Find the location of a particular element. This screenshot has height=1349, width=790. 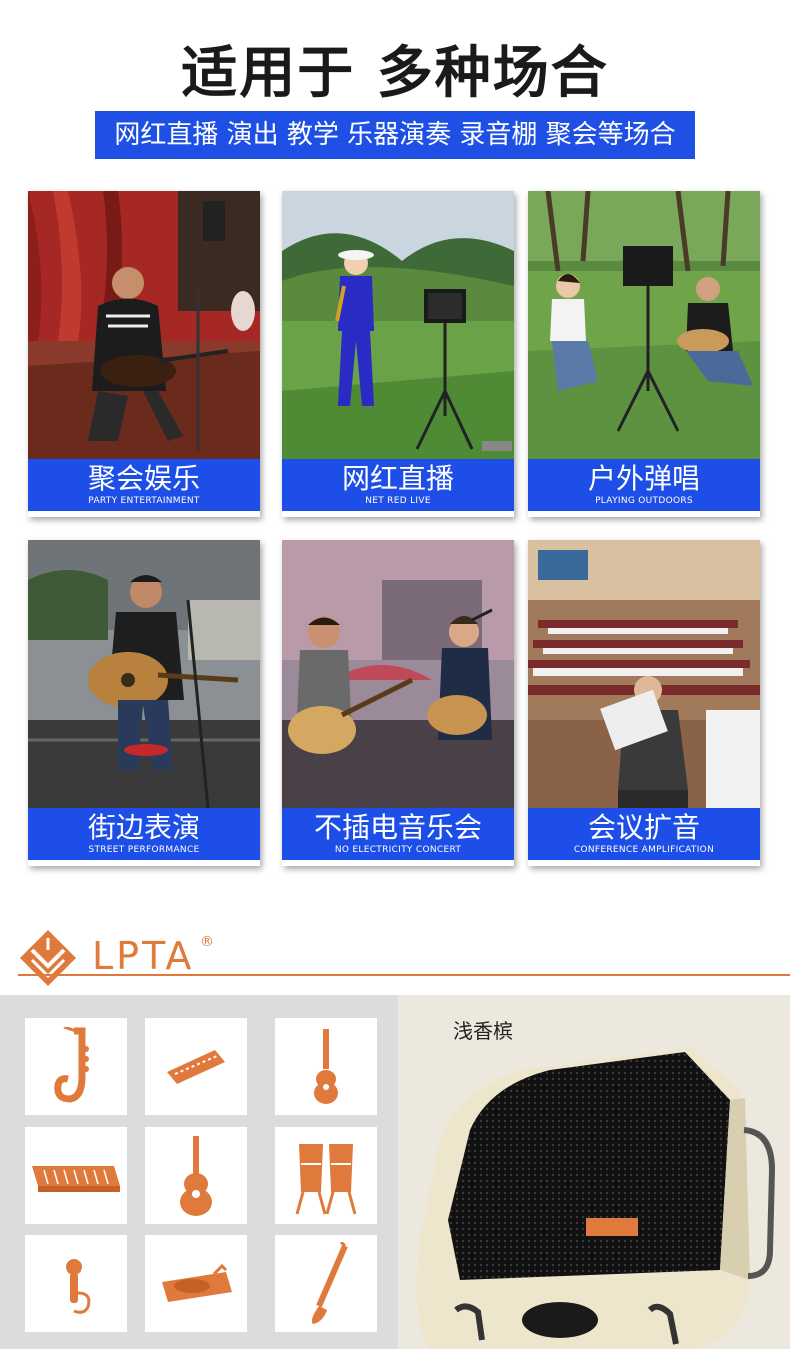

speaker-product-image is located at coordinates (596, 1198).